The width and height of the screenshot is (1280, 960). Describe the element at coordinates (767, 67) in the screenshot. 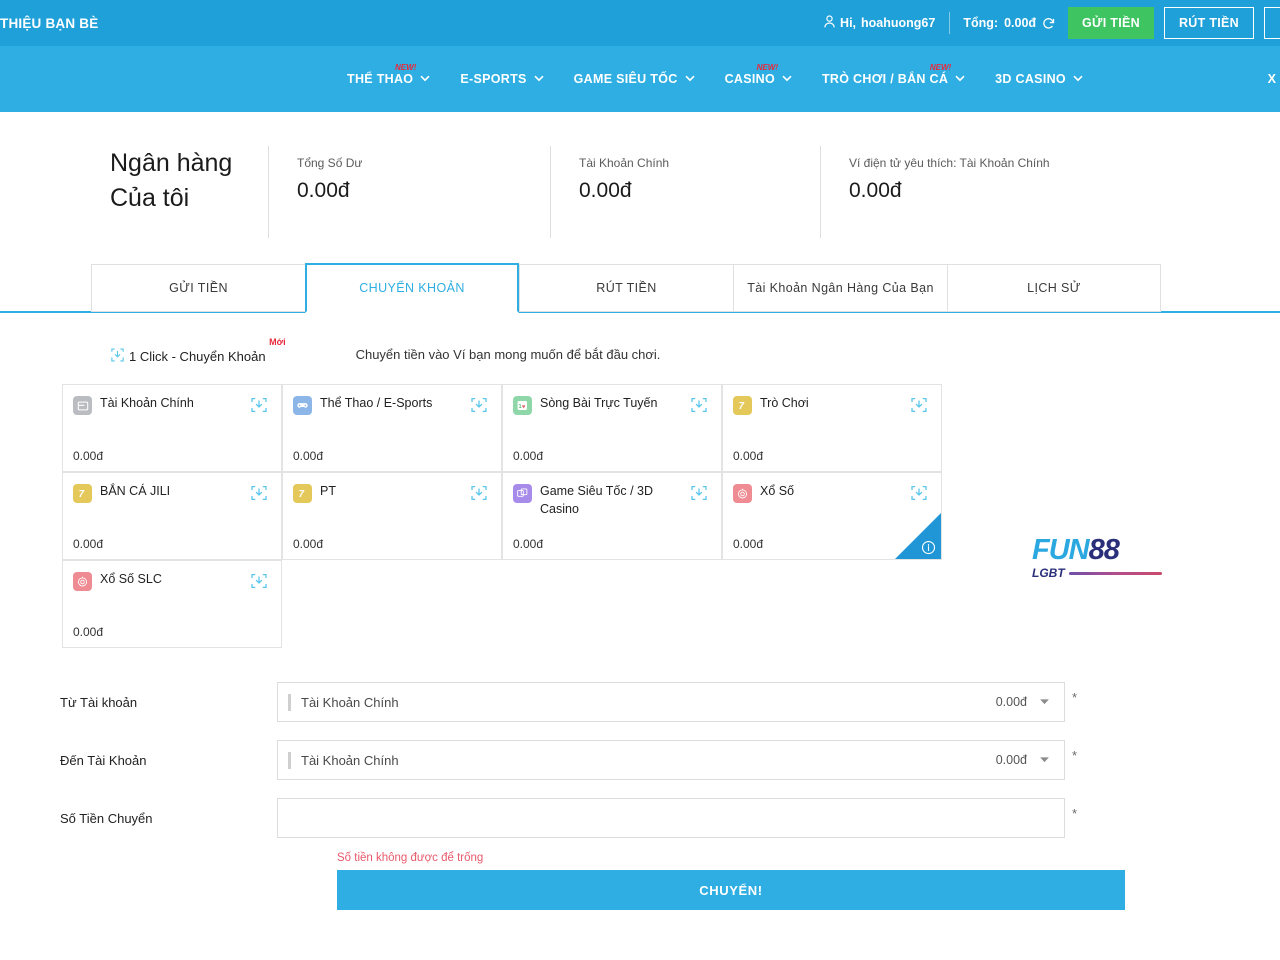

I see `new-badge: NEW!` at that location.